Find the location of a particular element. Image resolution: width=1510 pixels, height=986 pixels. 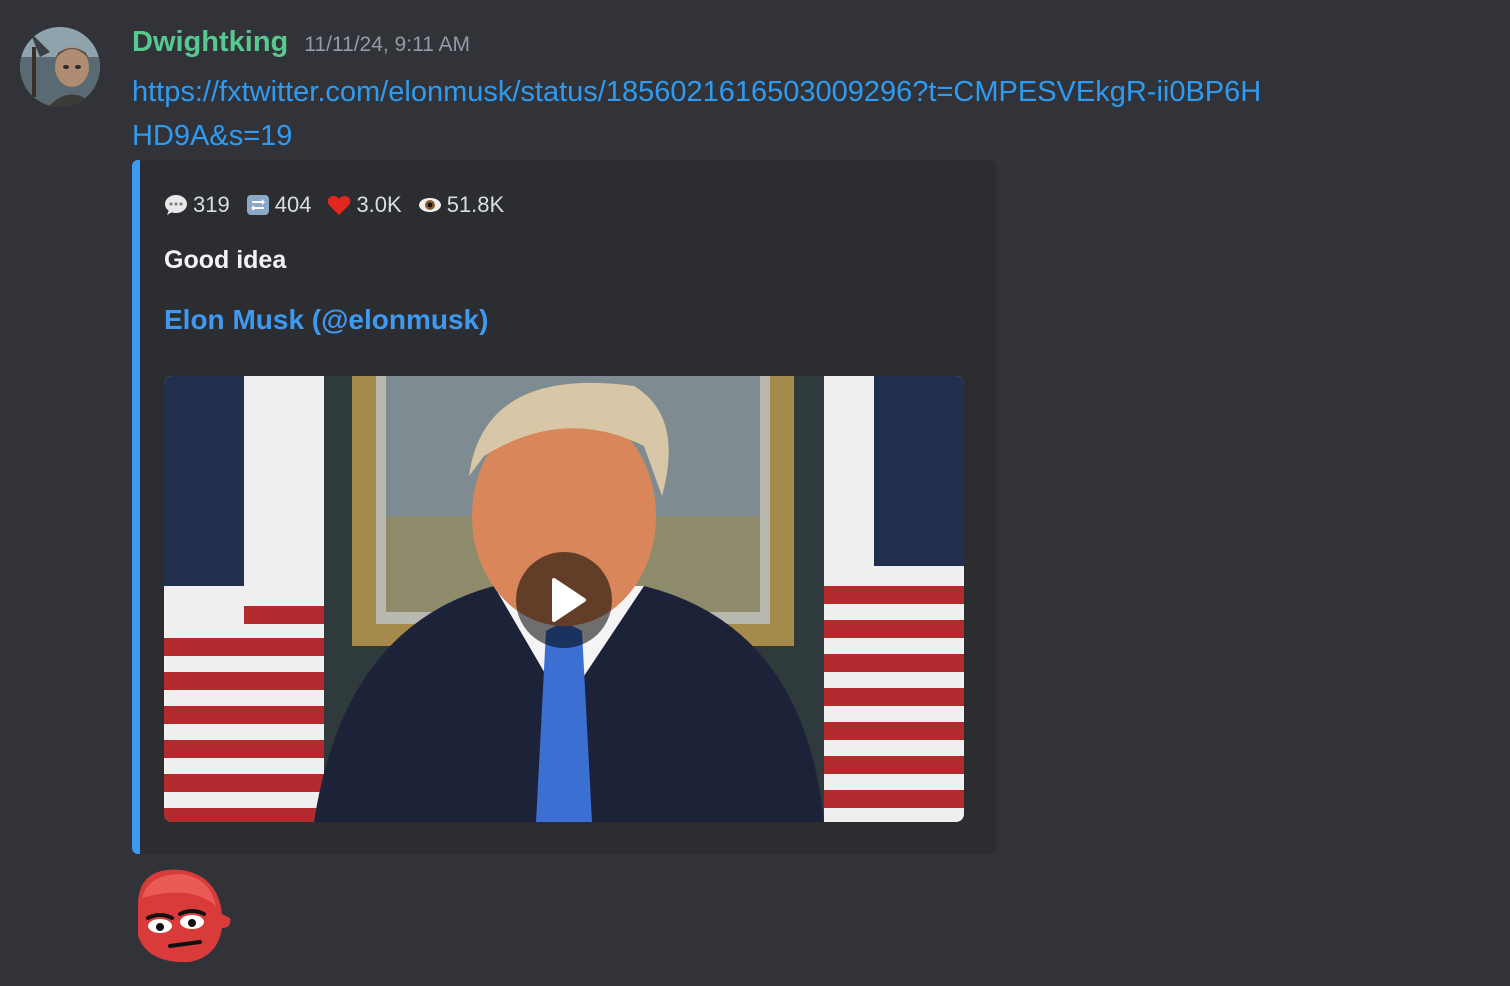

views-stat: 51.8K is located at coordinates (461, 205).